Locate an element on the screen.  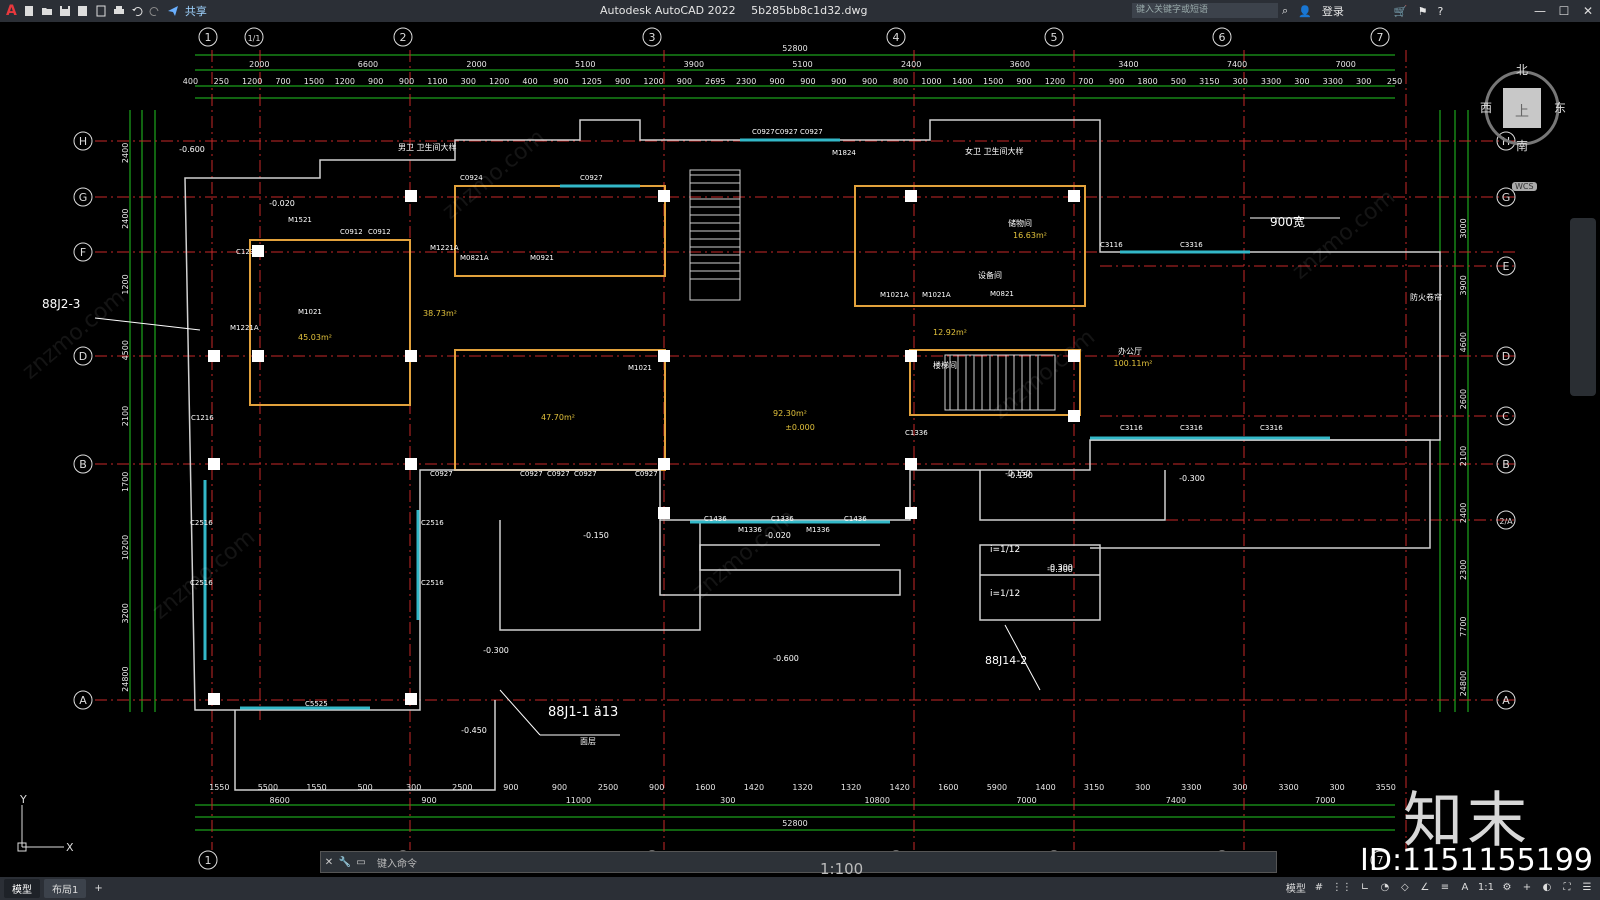
dim-text: 3550 is located at coordinates (1386, 787).